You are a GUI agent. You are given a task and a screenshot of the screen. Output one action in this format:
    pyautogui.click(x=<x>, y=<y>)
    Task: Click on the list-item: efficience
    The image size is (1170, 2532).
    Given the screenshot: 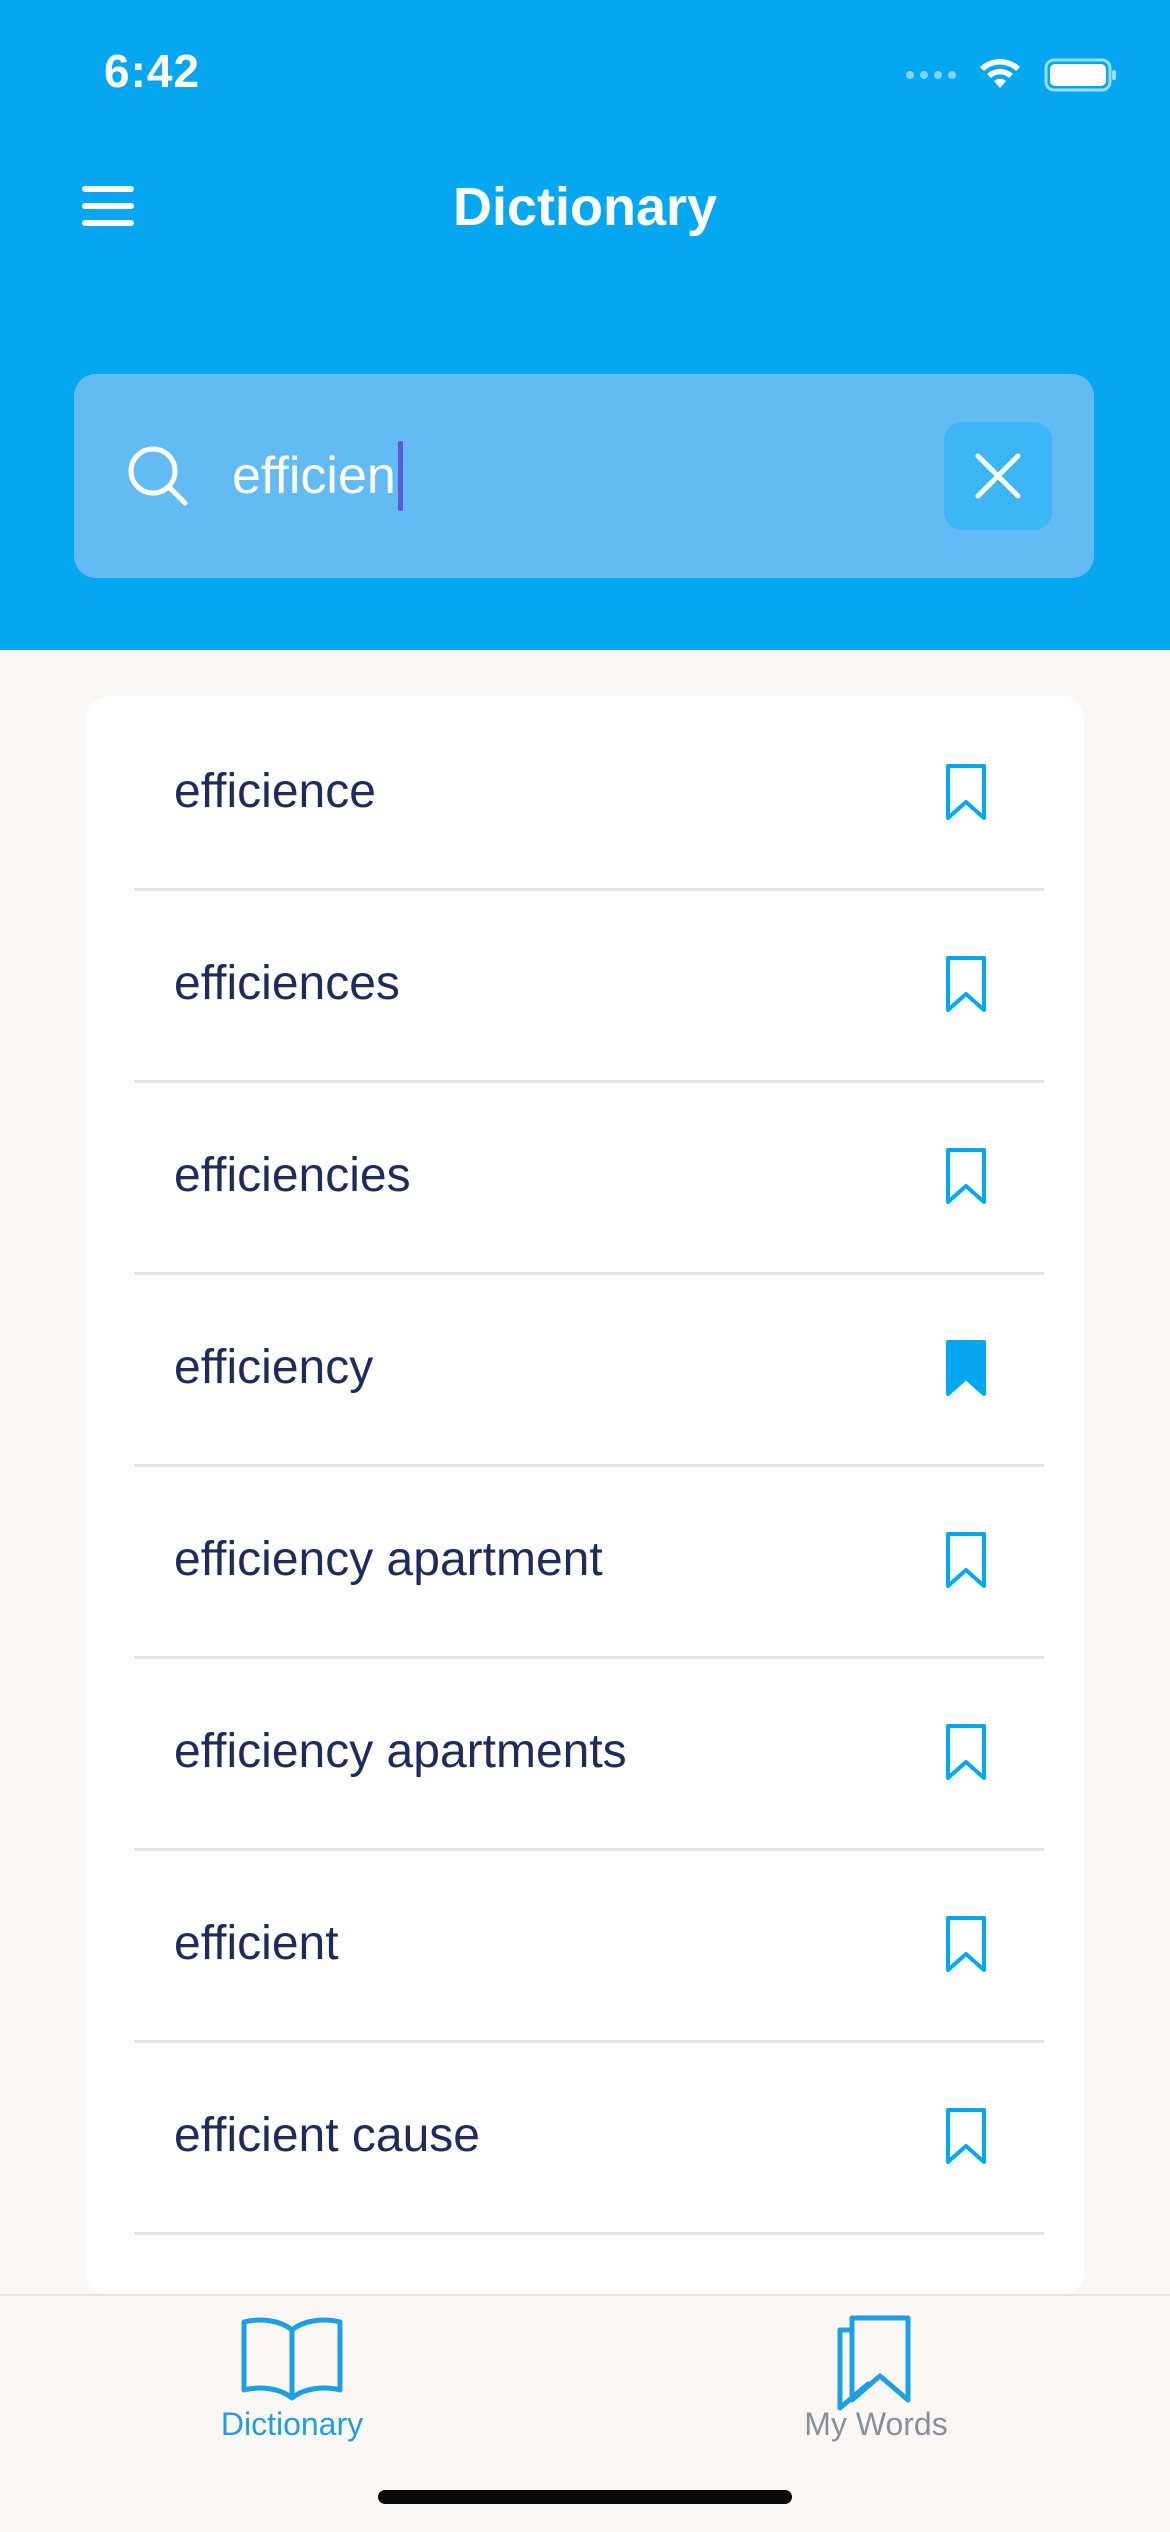 What is the action you would take?
    pyautogui.click(x=589, y=793)
    